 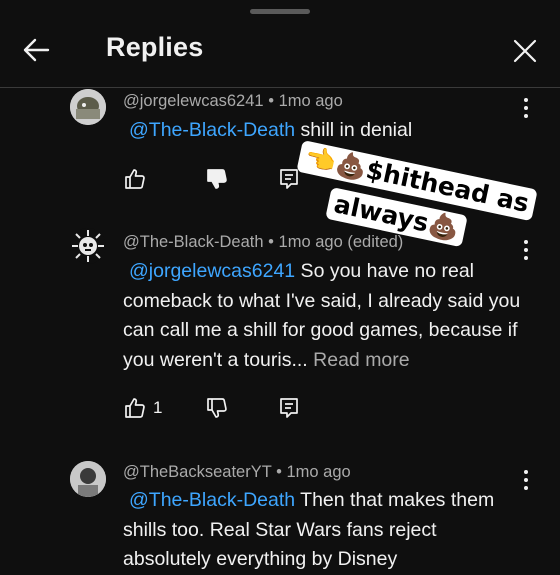 I want to click on comment-meta: @jorgelewcas6241 • 1mo ago, so click(x=233, y=101).